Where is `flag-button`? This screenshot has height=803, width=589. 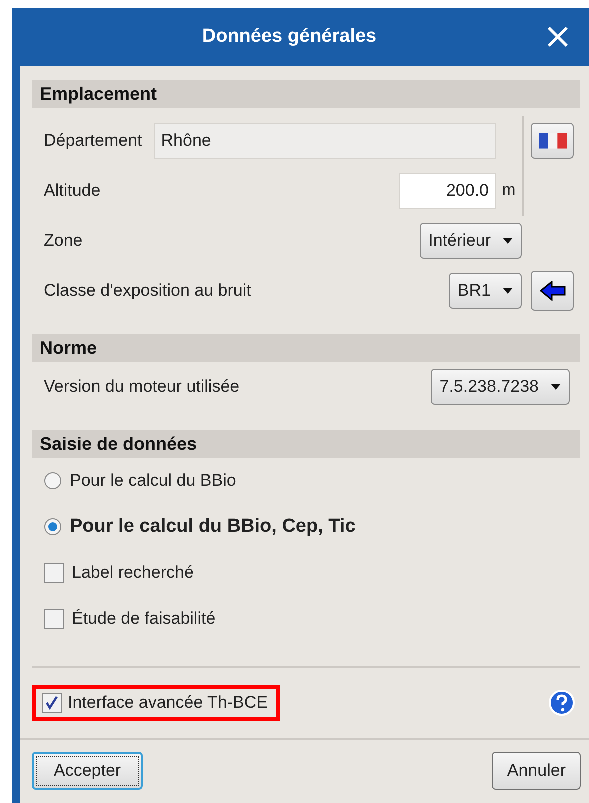 flag-button is located at coordinates (552, 141).